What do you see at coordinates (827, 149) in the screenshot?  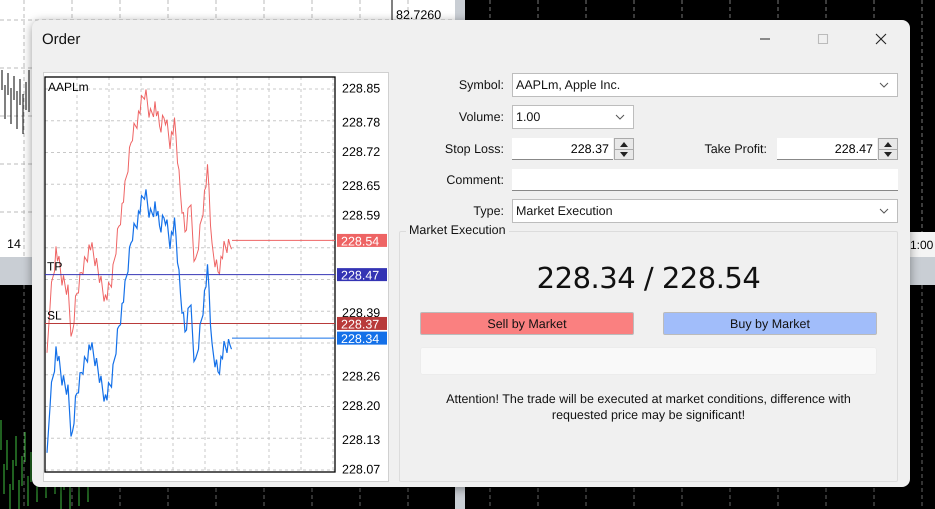 I see `take-profit-field: 228.47` at bounding box center [827, 149].